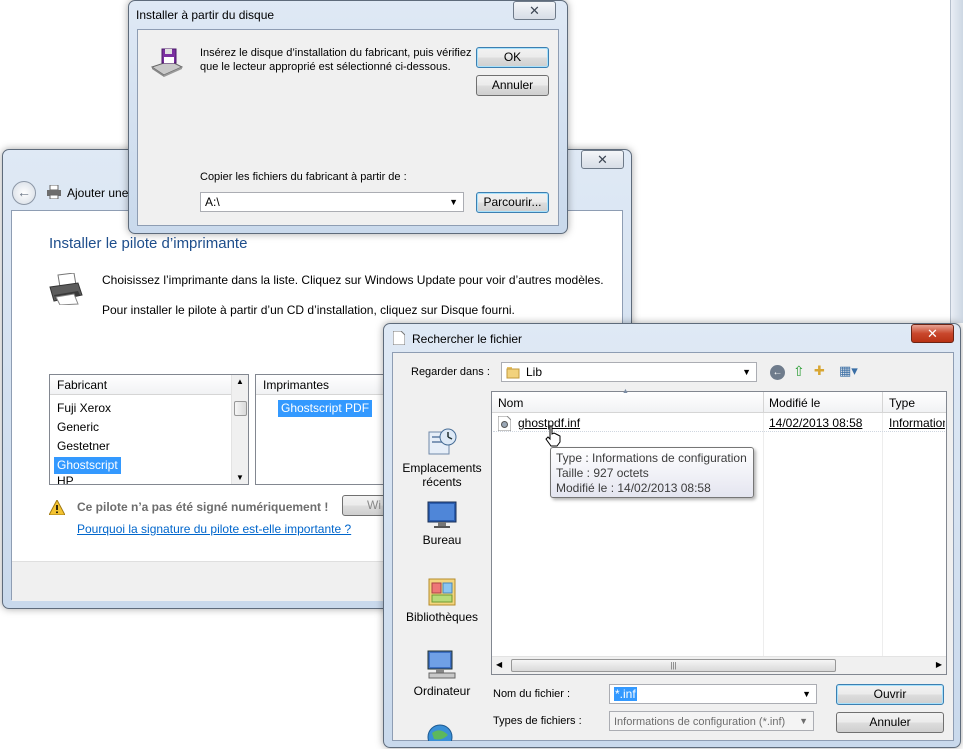  What do you see at coordinates (325, 429) in the screenshot?
I see `printer-list: Imprimantes Ghostscript PDF` at bounding box center [325, 429].